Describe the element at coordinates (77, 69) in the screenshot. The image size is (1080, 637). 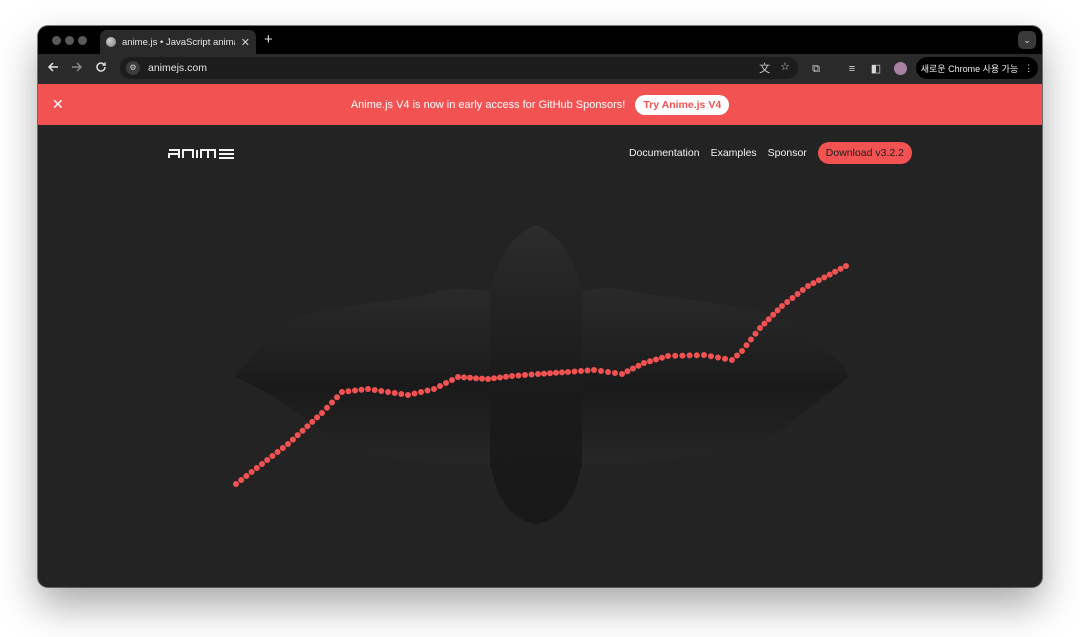
I see `forward-button` at that location.